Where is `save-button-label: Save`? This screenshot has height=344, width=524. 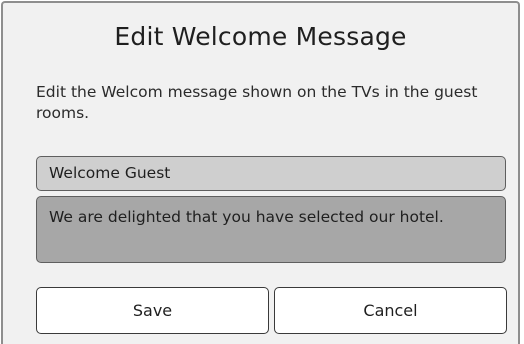 save-button-label: Save is located at coordinates (152, 310).